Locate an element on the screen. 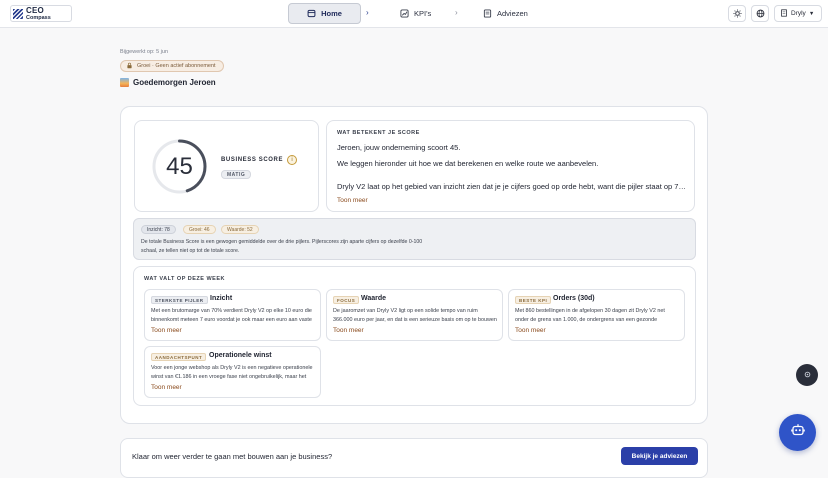  highlight-tag: STERKSTE PIJLER is located at coordinates (179, 300).